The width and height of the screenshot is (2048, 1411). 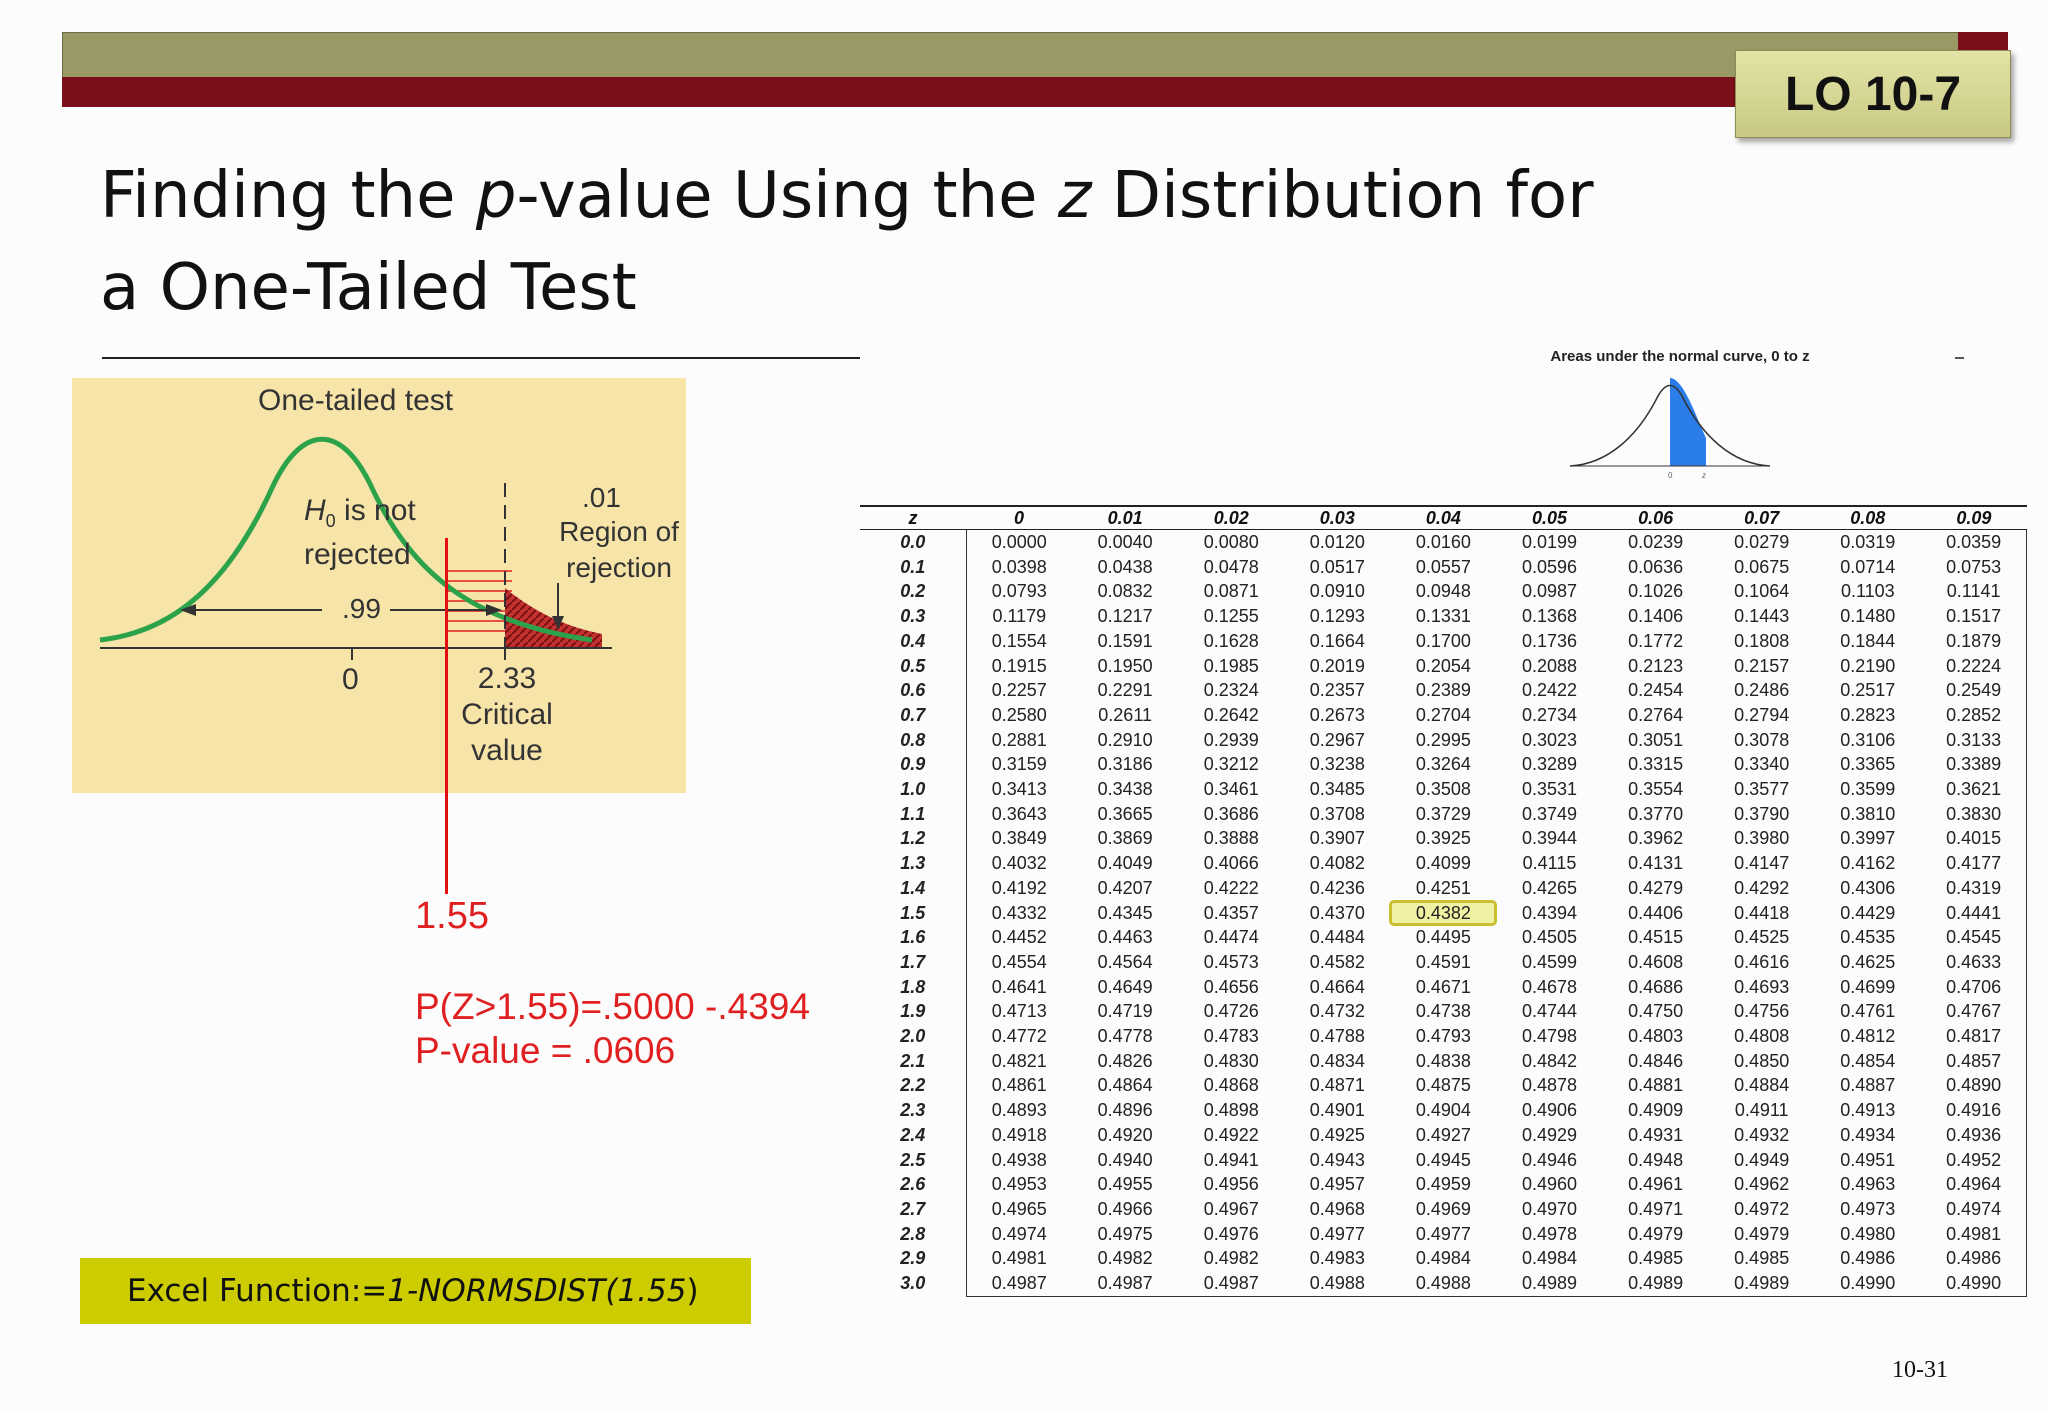 What do you see at coordinates (1231, 1060) in the screenshot?
I see `table-cell: 0.4830` at bounding box center [1231, 1060].